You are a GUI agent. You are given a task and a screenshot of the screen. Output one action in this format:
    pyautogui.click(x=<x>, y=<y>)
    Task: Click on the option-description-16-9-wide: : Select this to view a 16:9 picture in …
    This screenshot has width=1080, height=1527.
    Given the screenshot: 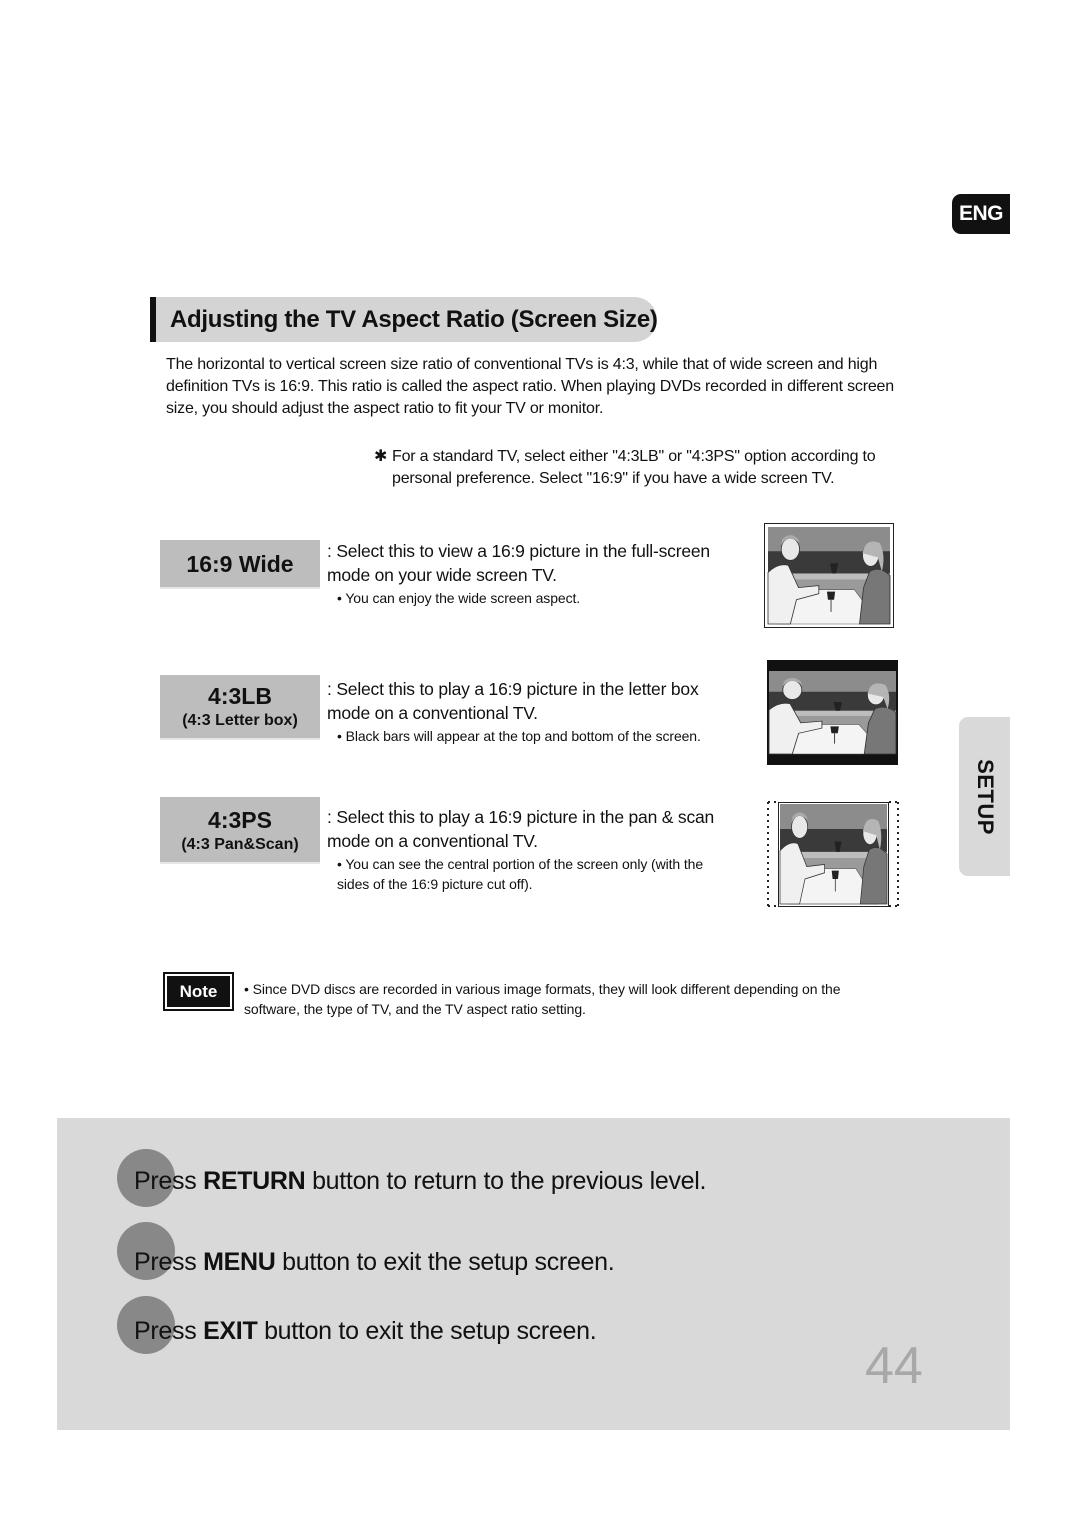 What is the action you would take?
    pyautogui.click(x=537, y=573)
    